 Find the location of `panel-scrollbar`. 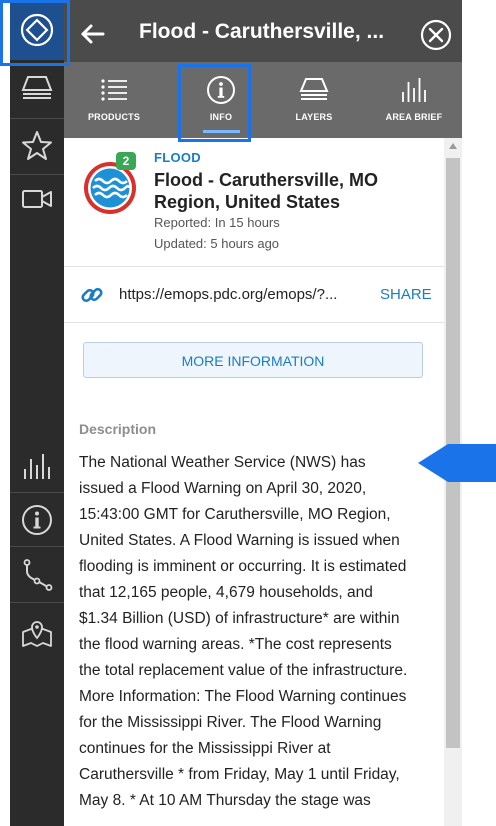

panel-scrollbar is located at coordinates (453, 482).